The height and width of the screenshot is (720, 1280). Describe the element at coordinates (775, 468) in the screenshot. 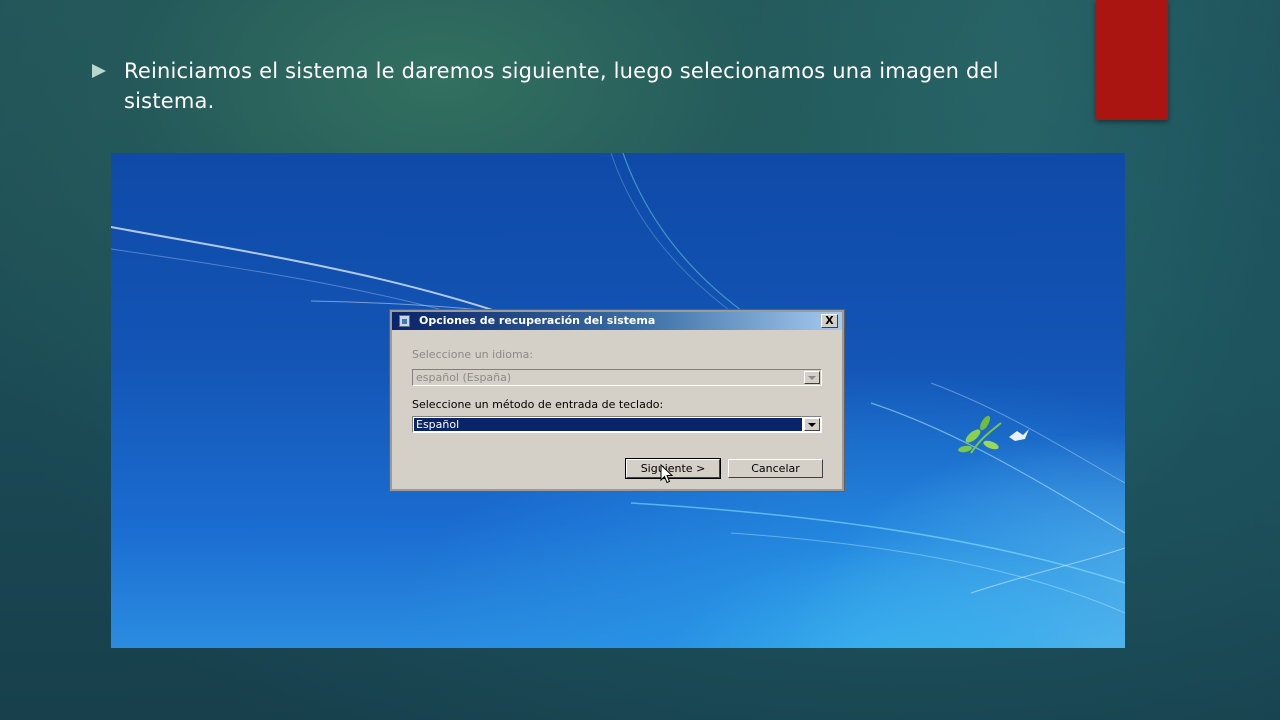

I see `cancel-button: Cancelar` at that location.